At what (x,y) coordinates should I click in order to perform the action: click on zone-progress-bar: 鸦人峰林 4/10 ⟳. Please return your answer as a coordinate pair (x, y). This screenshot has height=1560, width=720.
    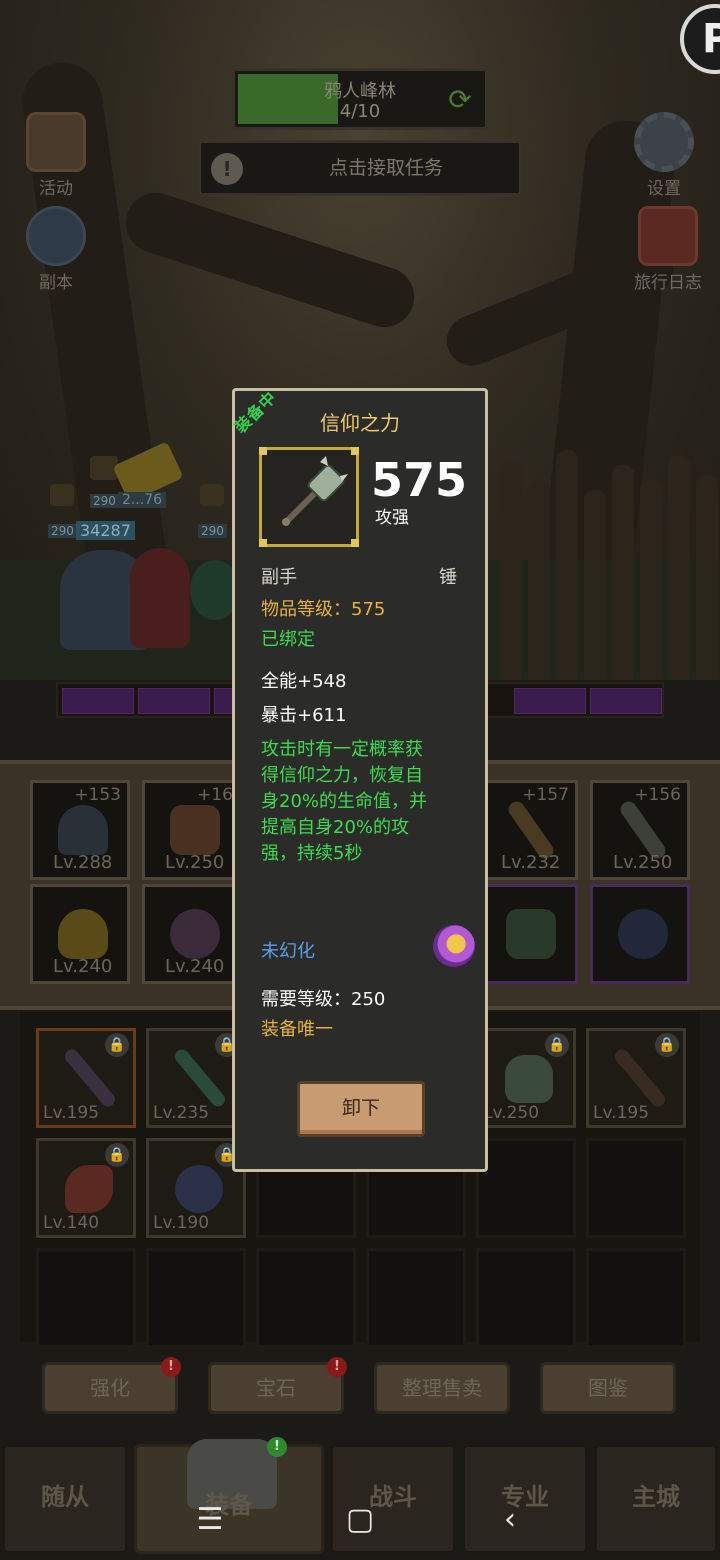
    Looking at the image, I should click on (360, 99).